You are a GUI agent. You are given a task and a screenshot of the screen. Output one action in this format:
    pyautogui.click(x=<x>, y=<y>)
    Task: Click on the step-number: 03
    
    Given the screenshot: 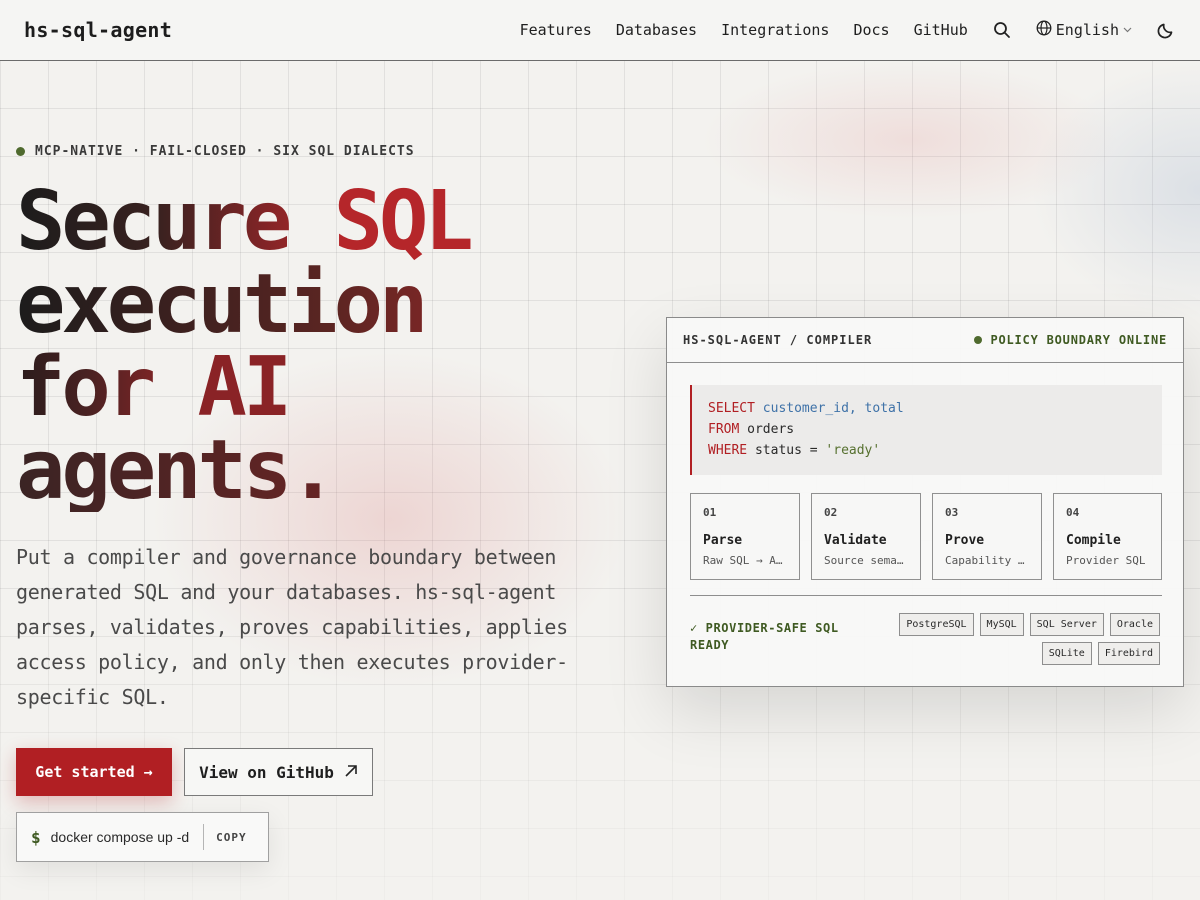 What is the action you would take?
    pyautogui.click(x=952, y=512)
    